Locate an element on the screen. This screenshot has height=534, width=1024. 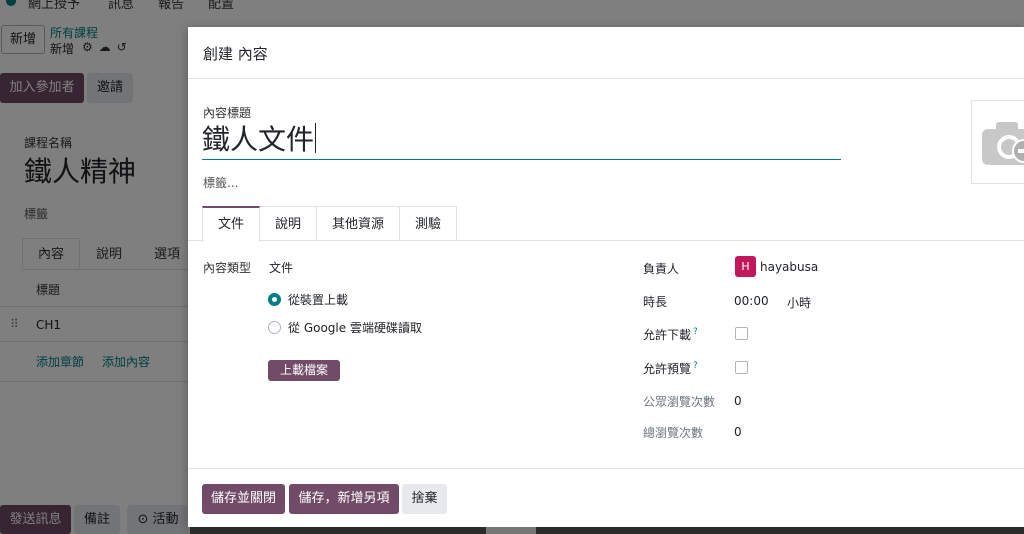
text-caret is located at coordinates (316, 138).